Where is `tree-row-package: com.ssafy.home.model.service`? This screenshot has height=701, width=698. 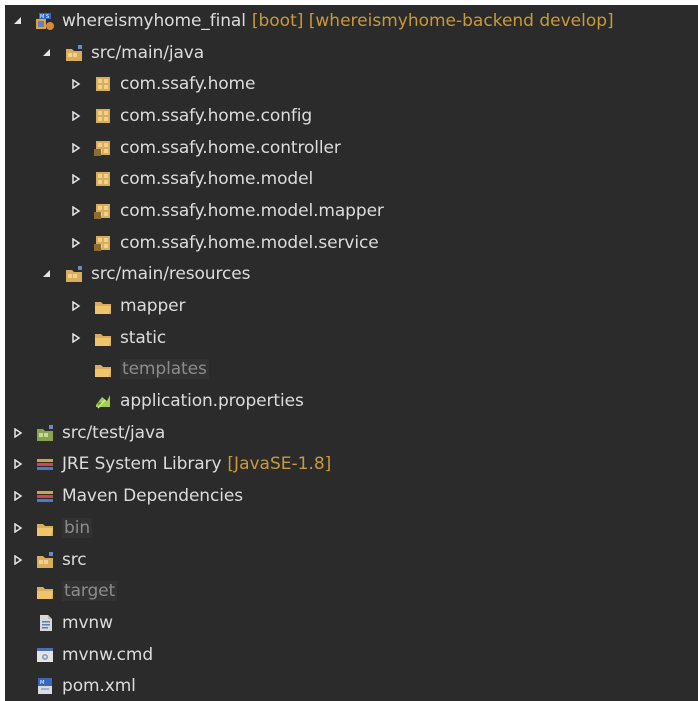
tree-row-package: com.ssafy.home.model.service is located at coordinates (351, 243).